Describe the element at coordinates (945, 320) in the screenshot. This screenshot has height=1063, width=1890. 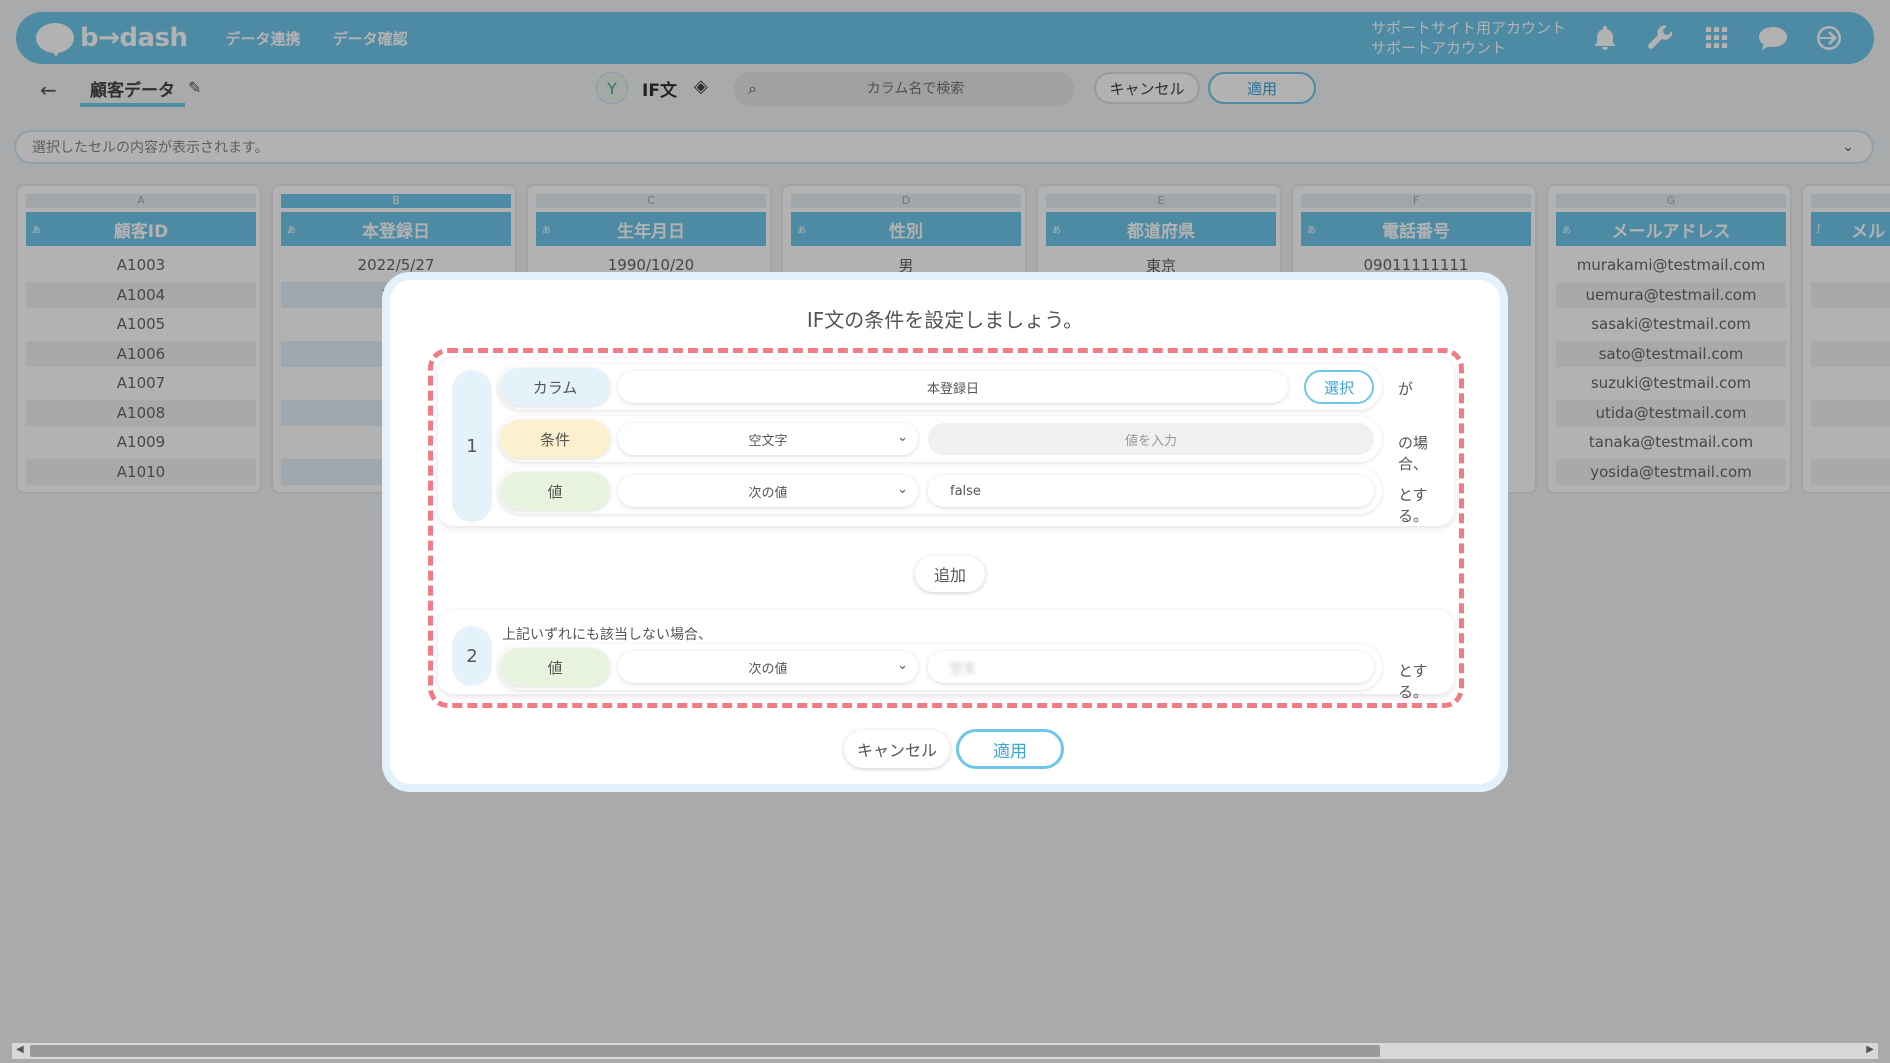
I see `modal-title: IF文の条件を設定しましょう。` at that location.